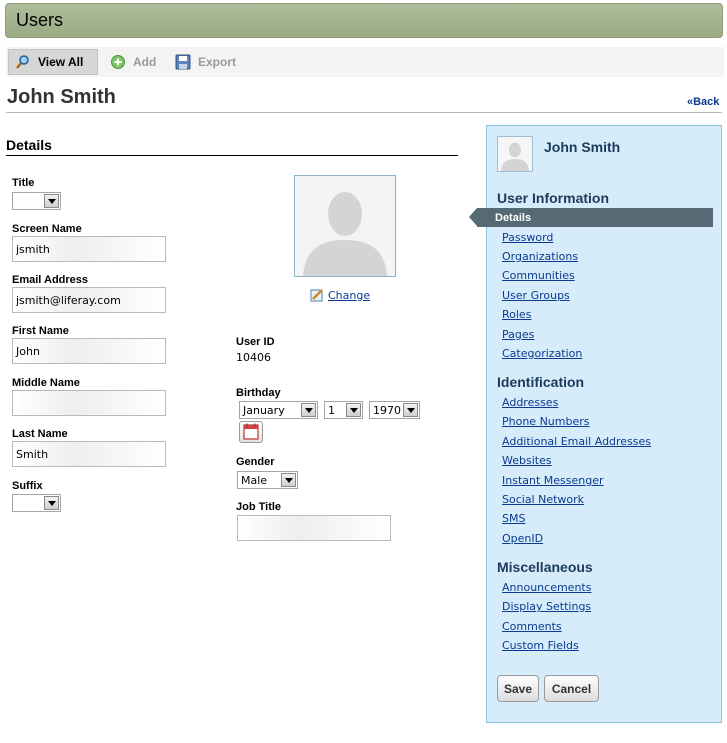 The height and width of the screenshot is (743, 727). I want to click on back-link: «Back, so click(703, 102).